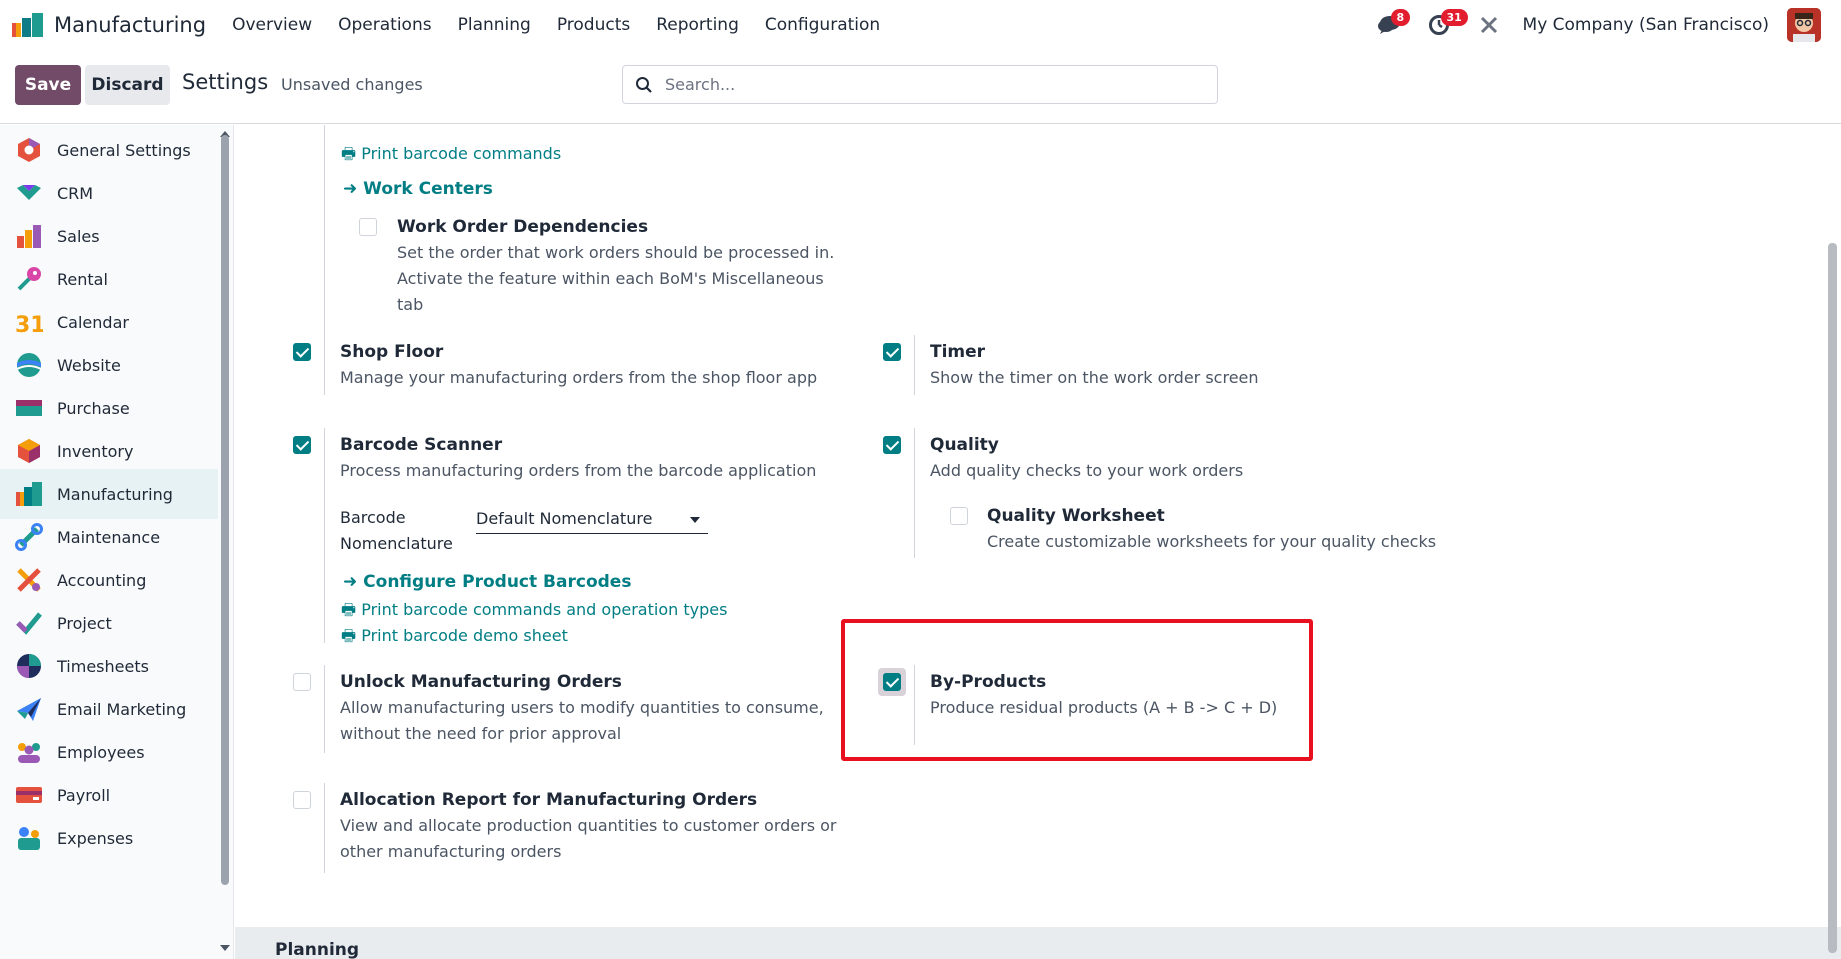  Describe the element at coordinates (272, 25) in the screenshot. I see `menu-overview: Overview` at that location.